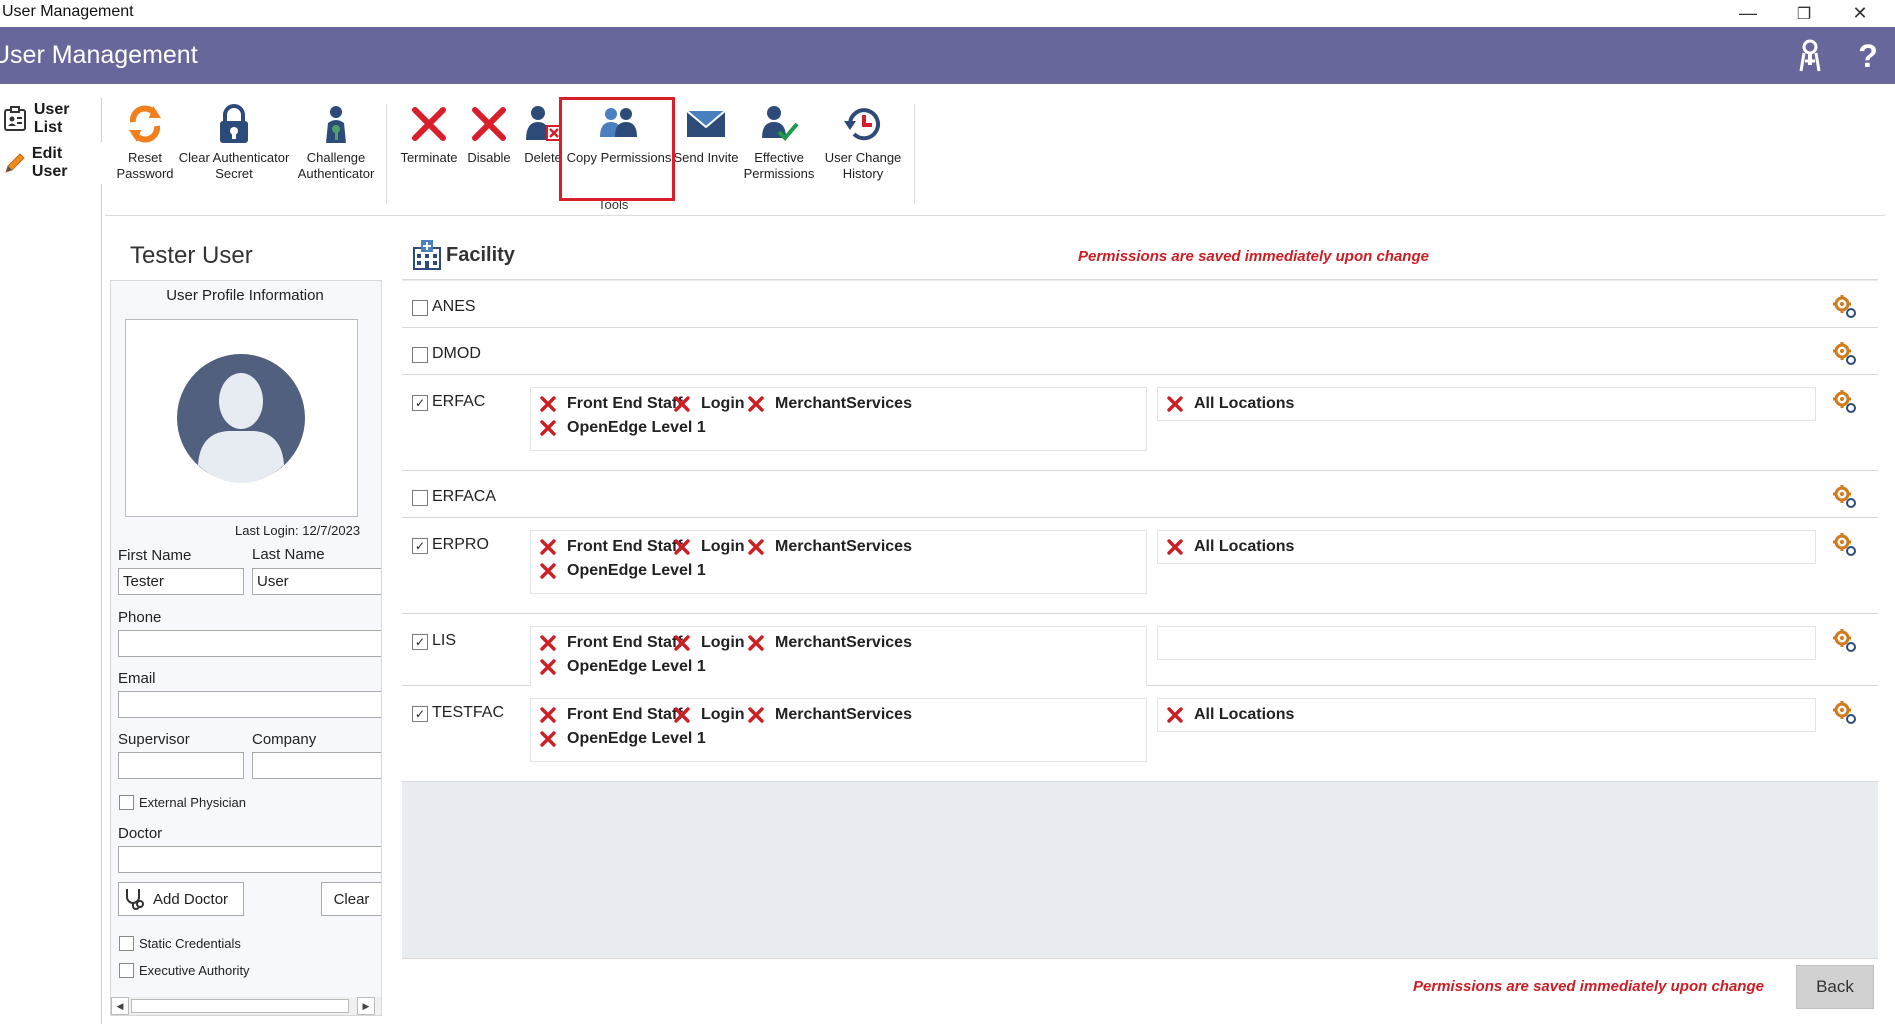 The height and width of the screenshot is (1026, 1895). What do you see at coordinates (145, 147) in the screenshot?
I see `reset-password-button: Reset Password` at bounding box center [145, 147].